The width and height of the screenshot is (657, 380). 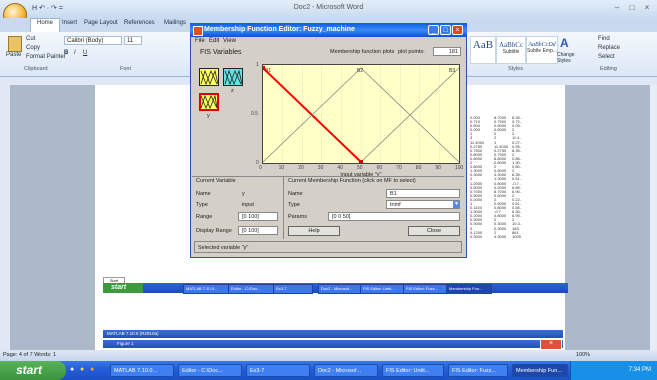 I want to click on format-painter-button: Format Painter, so click(x=46, y=57).